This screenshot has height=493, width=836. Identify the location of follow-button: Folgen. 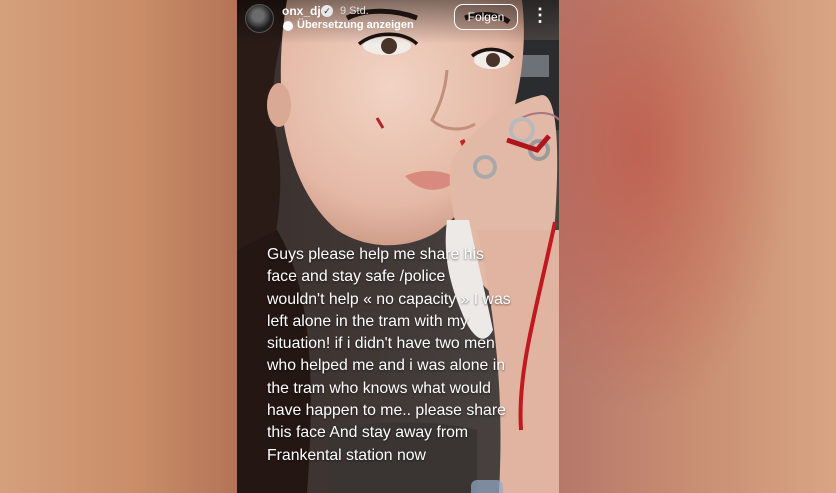
(486, 17).